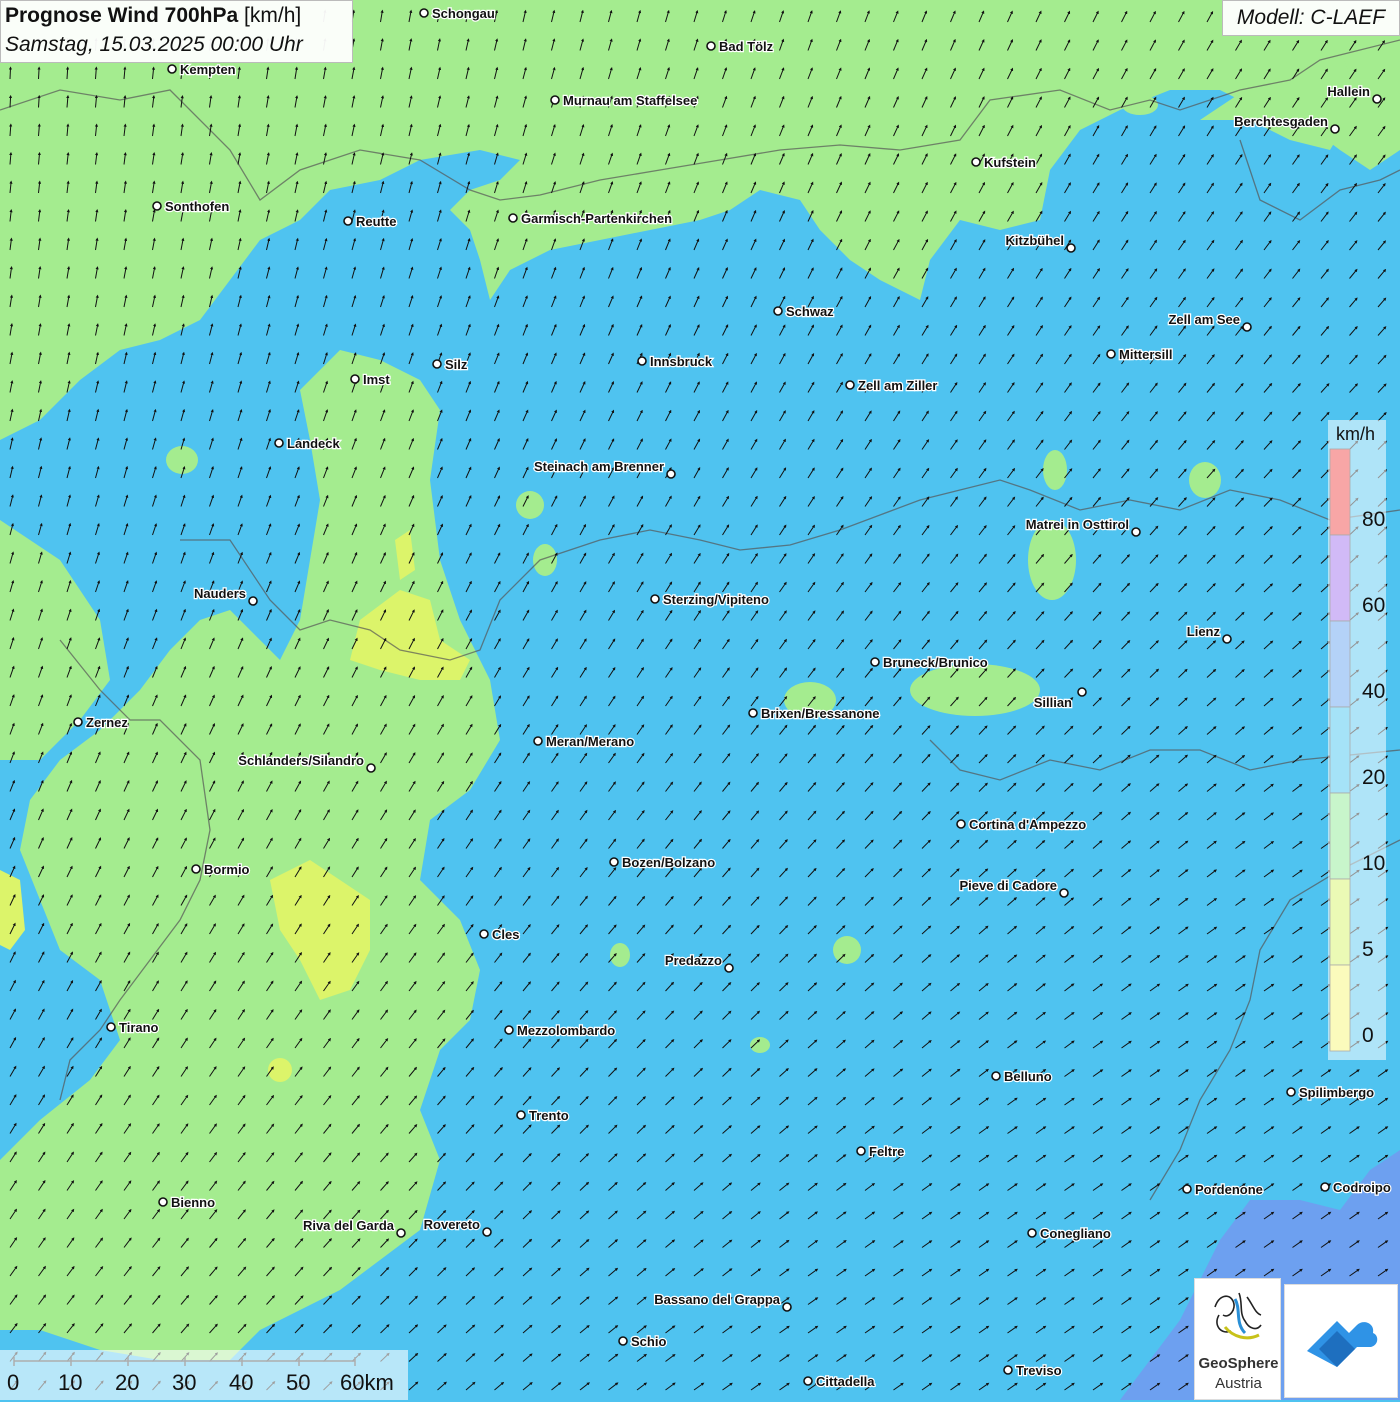 Image resolution: width=1400 pixels, height=1402 pixels. Describe the element at coordinates (1010, 162) in the screenshot. I see `city-label: Kufstein` at that location.